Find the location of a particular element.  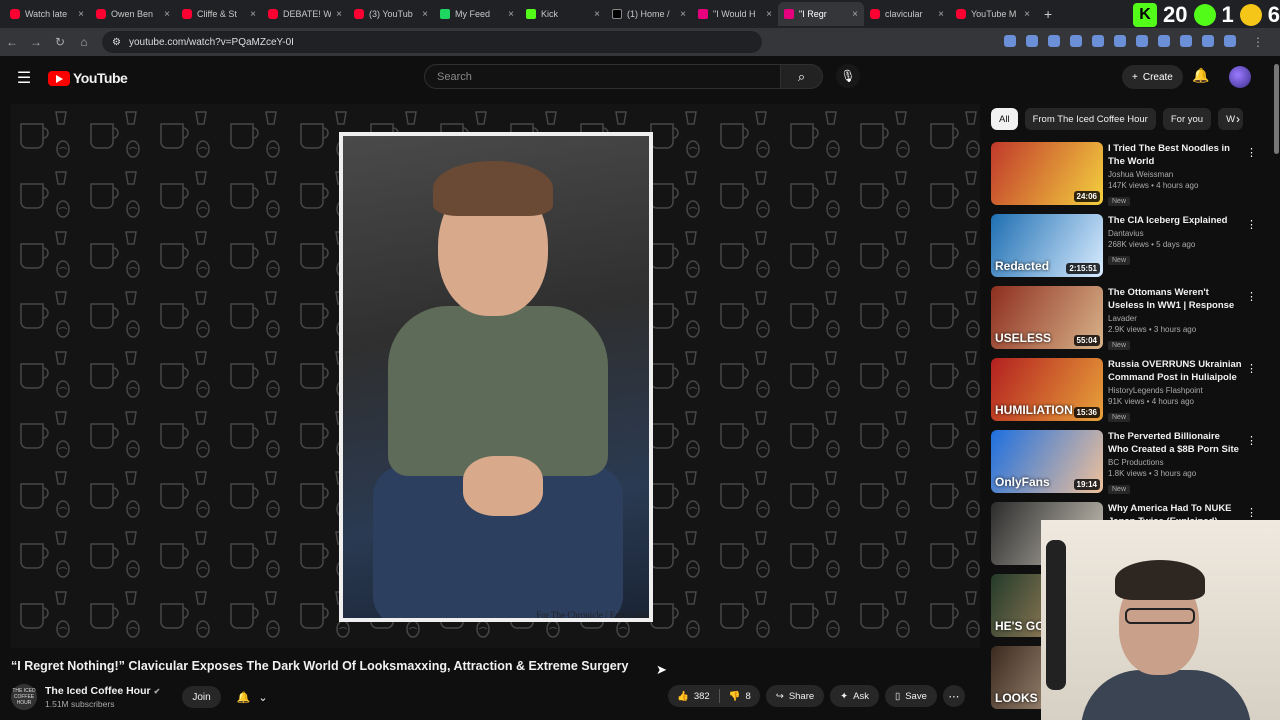

recommendation-channel: BC Productions is located at coordinates (1175, 462).